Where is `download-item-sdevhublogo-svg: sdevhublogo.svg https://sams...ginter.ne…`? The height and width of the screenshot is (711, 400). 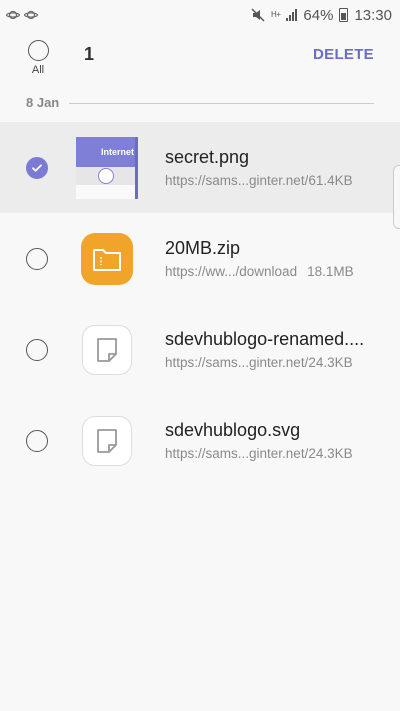
download-item-sdevhublogo-svg: sdevhublogo.svg https://sams...ginter.ne… is located at coordinates (200, 440).